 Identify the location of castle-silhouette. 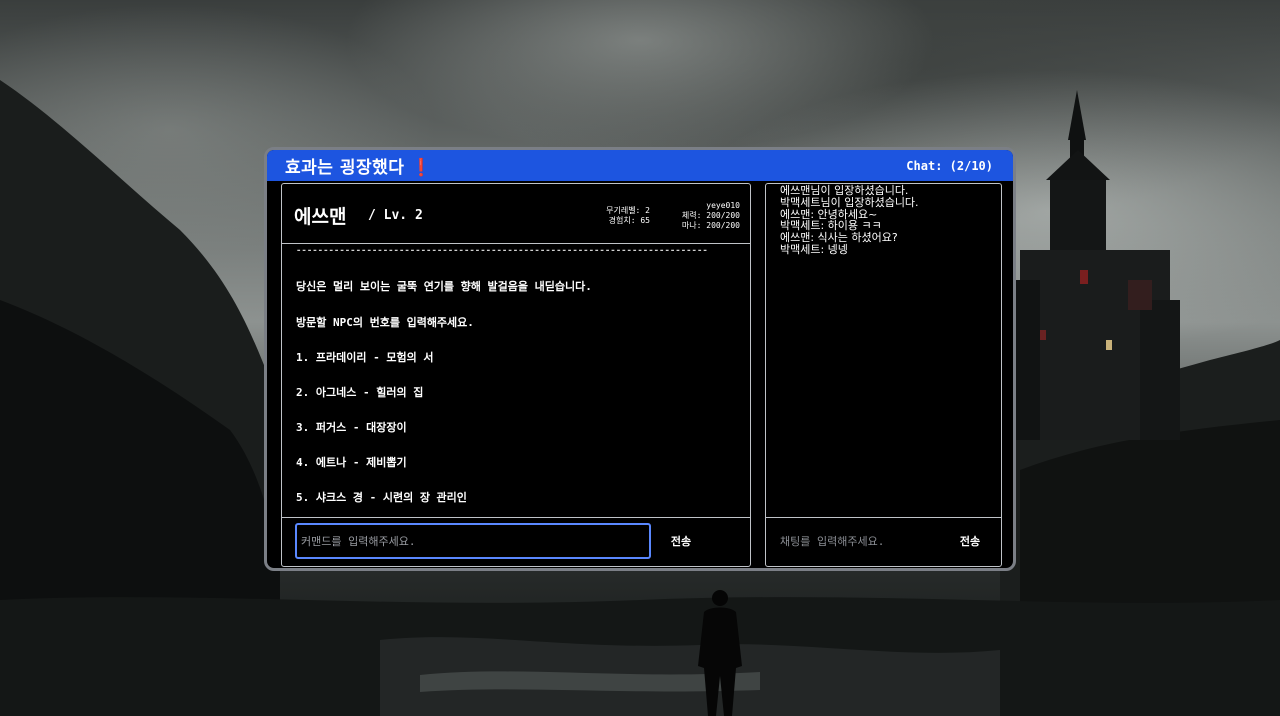
(1095, 265).